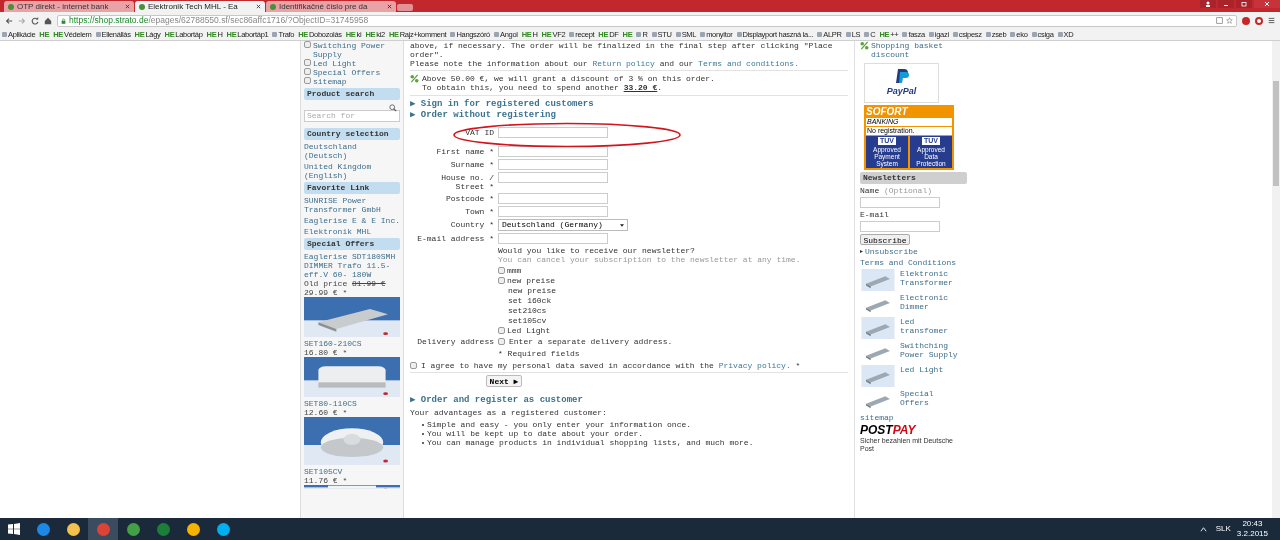  I want to click on search-field: Search for, so click(352, 116).